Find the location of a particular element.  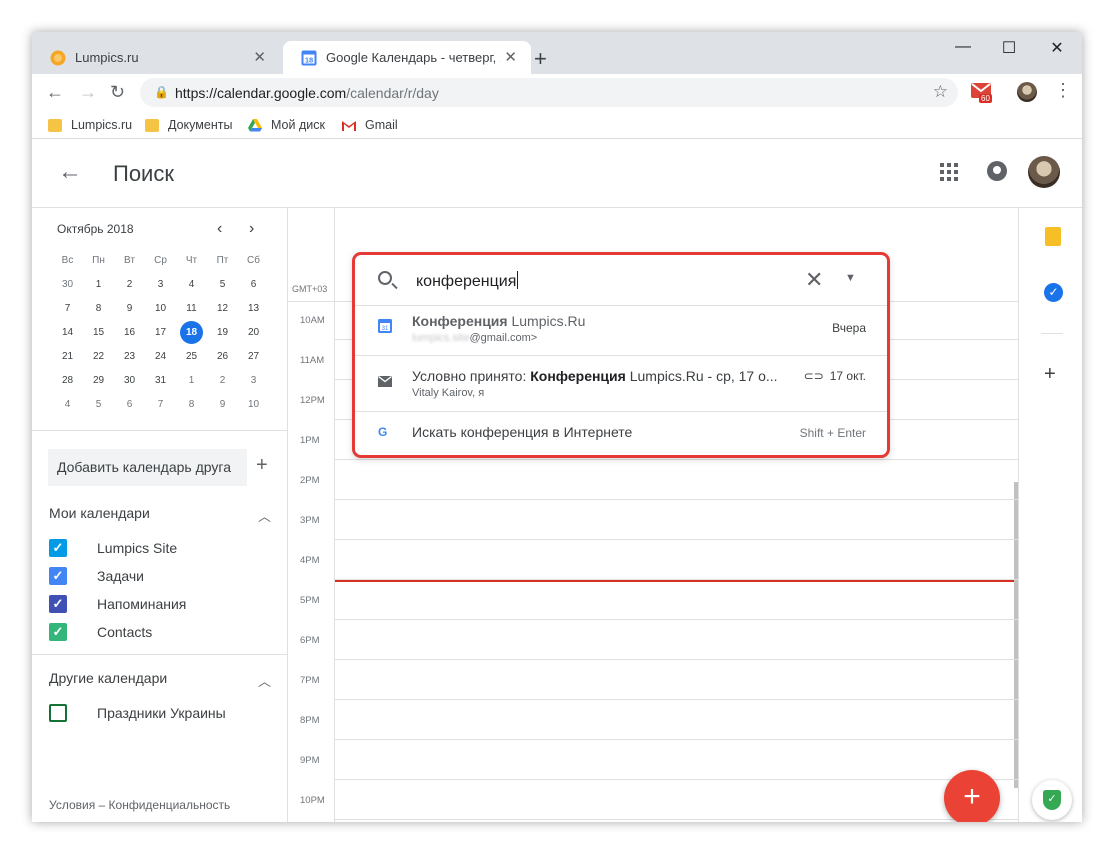

calendar-item-lumpics-site: ✓ Lumpics Site is located at coordinates (113, 548).